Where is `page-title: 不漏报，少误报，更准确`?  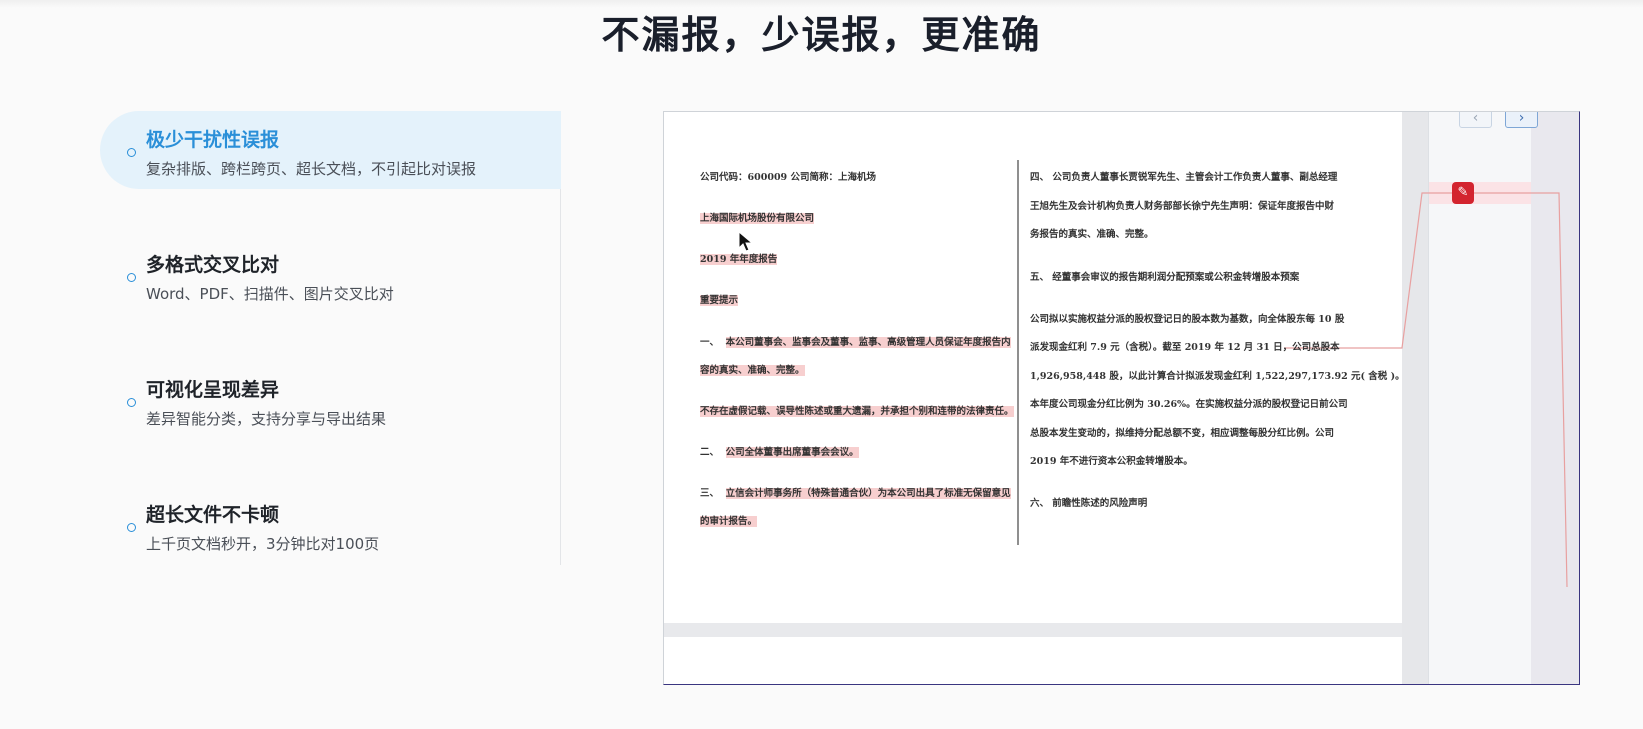 page-title: 不漏报，少误报，更准确 is located at coordinates (821, 35).